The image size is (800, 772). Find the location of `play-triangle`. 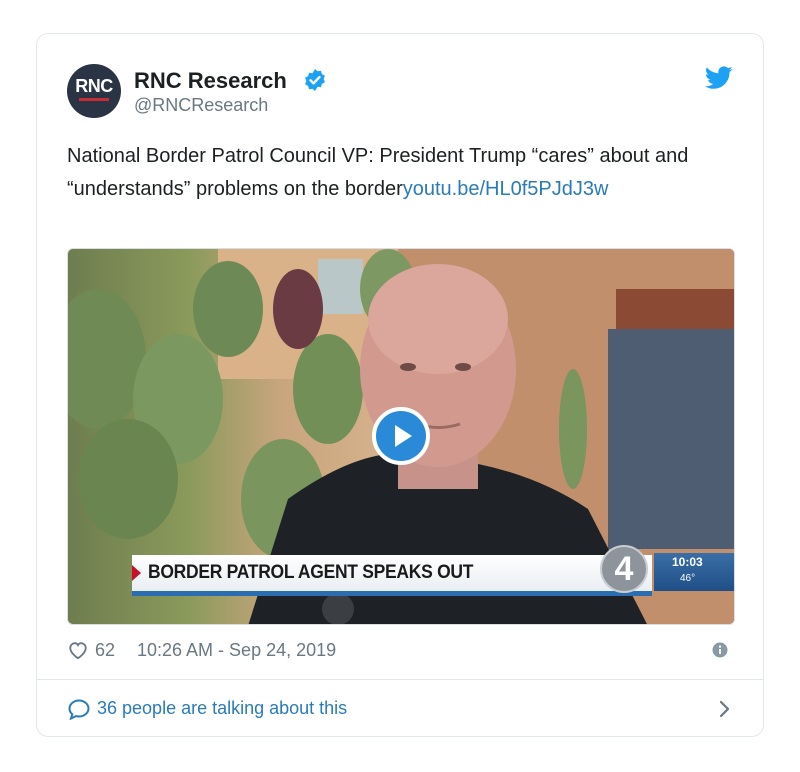

play-triangle is located at coordinates (403, 436).